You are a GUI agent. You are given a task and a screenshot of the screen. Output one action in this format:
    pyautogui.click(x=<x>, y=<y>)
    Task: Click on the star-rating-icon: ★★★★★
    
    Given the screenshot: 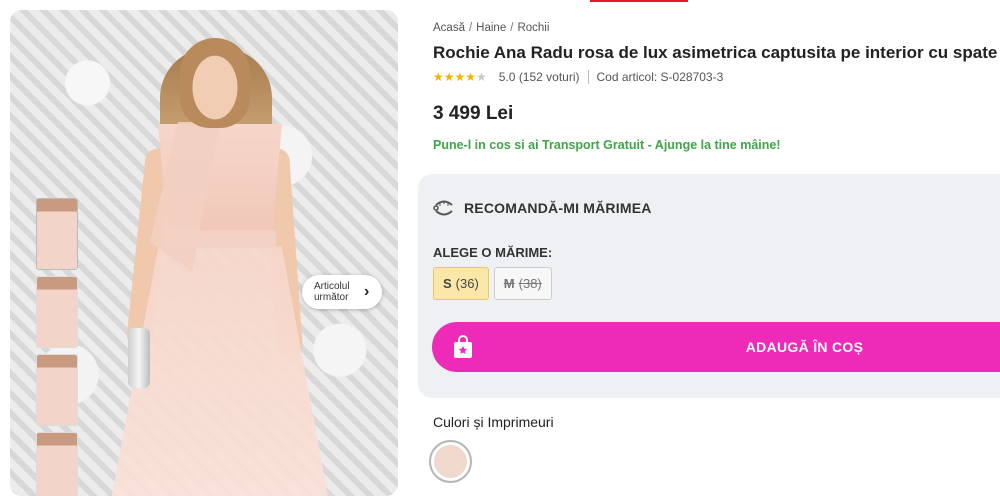 What is the action you would take?
    pyautogui.click(x=460, y=77)
    